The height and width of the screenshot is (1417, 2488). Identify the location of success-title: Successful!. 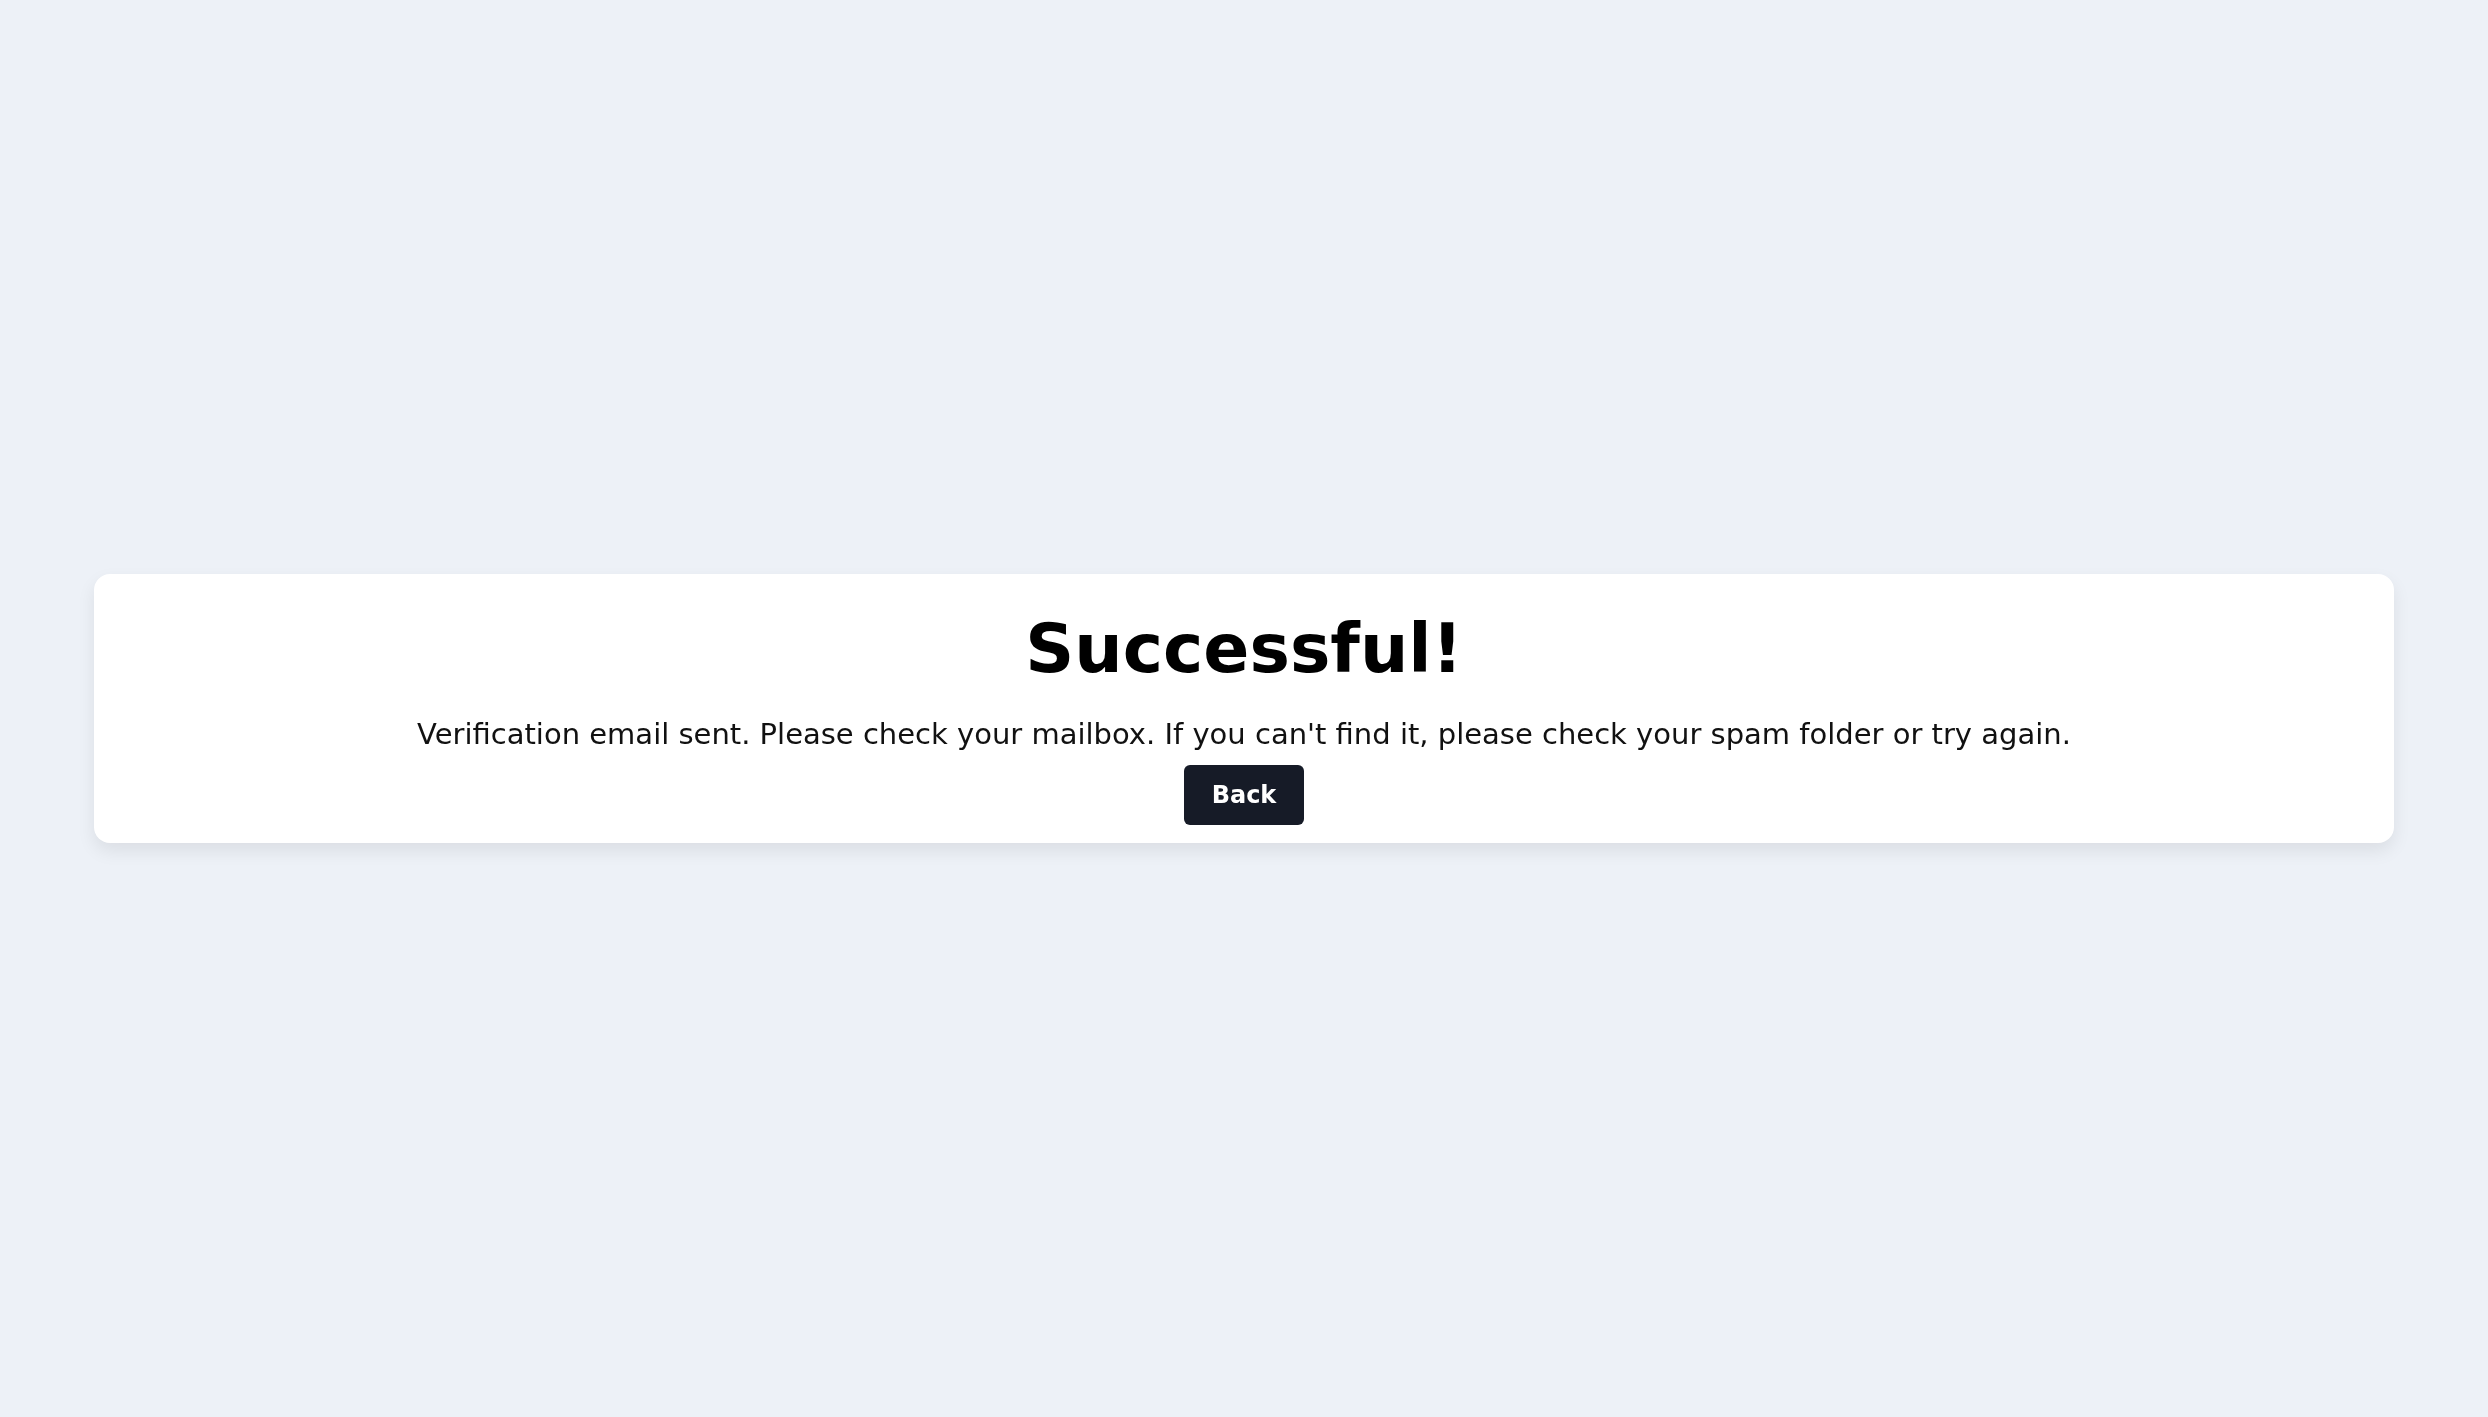
(1244, 648).